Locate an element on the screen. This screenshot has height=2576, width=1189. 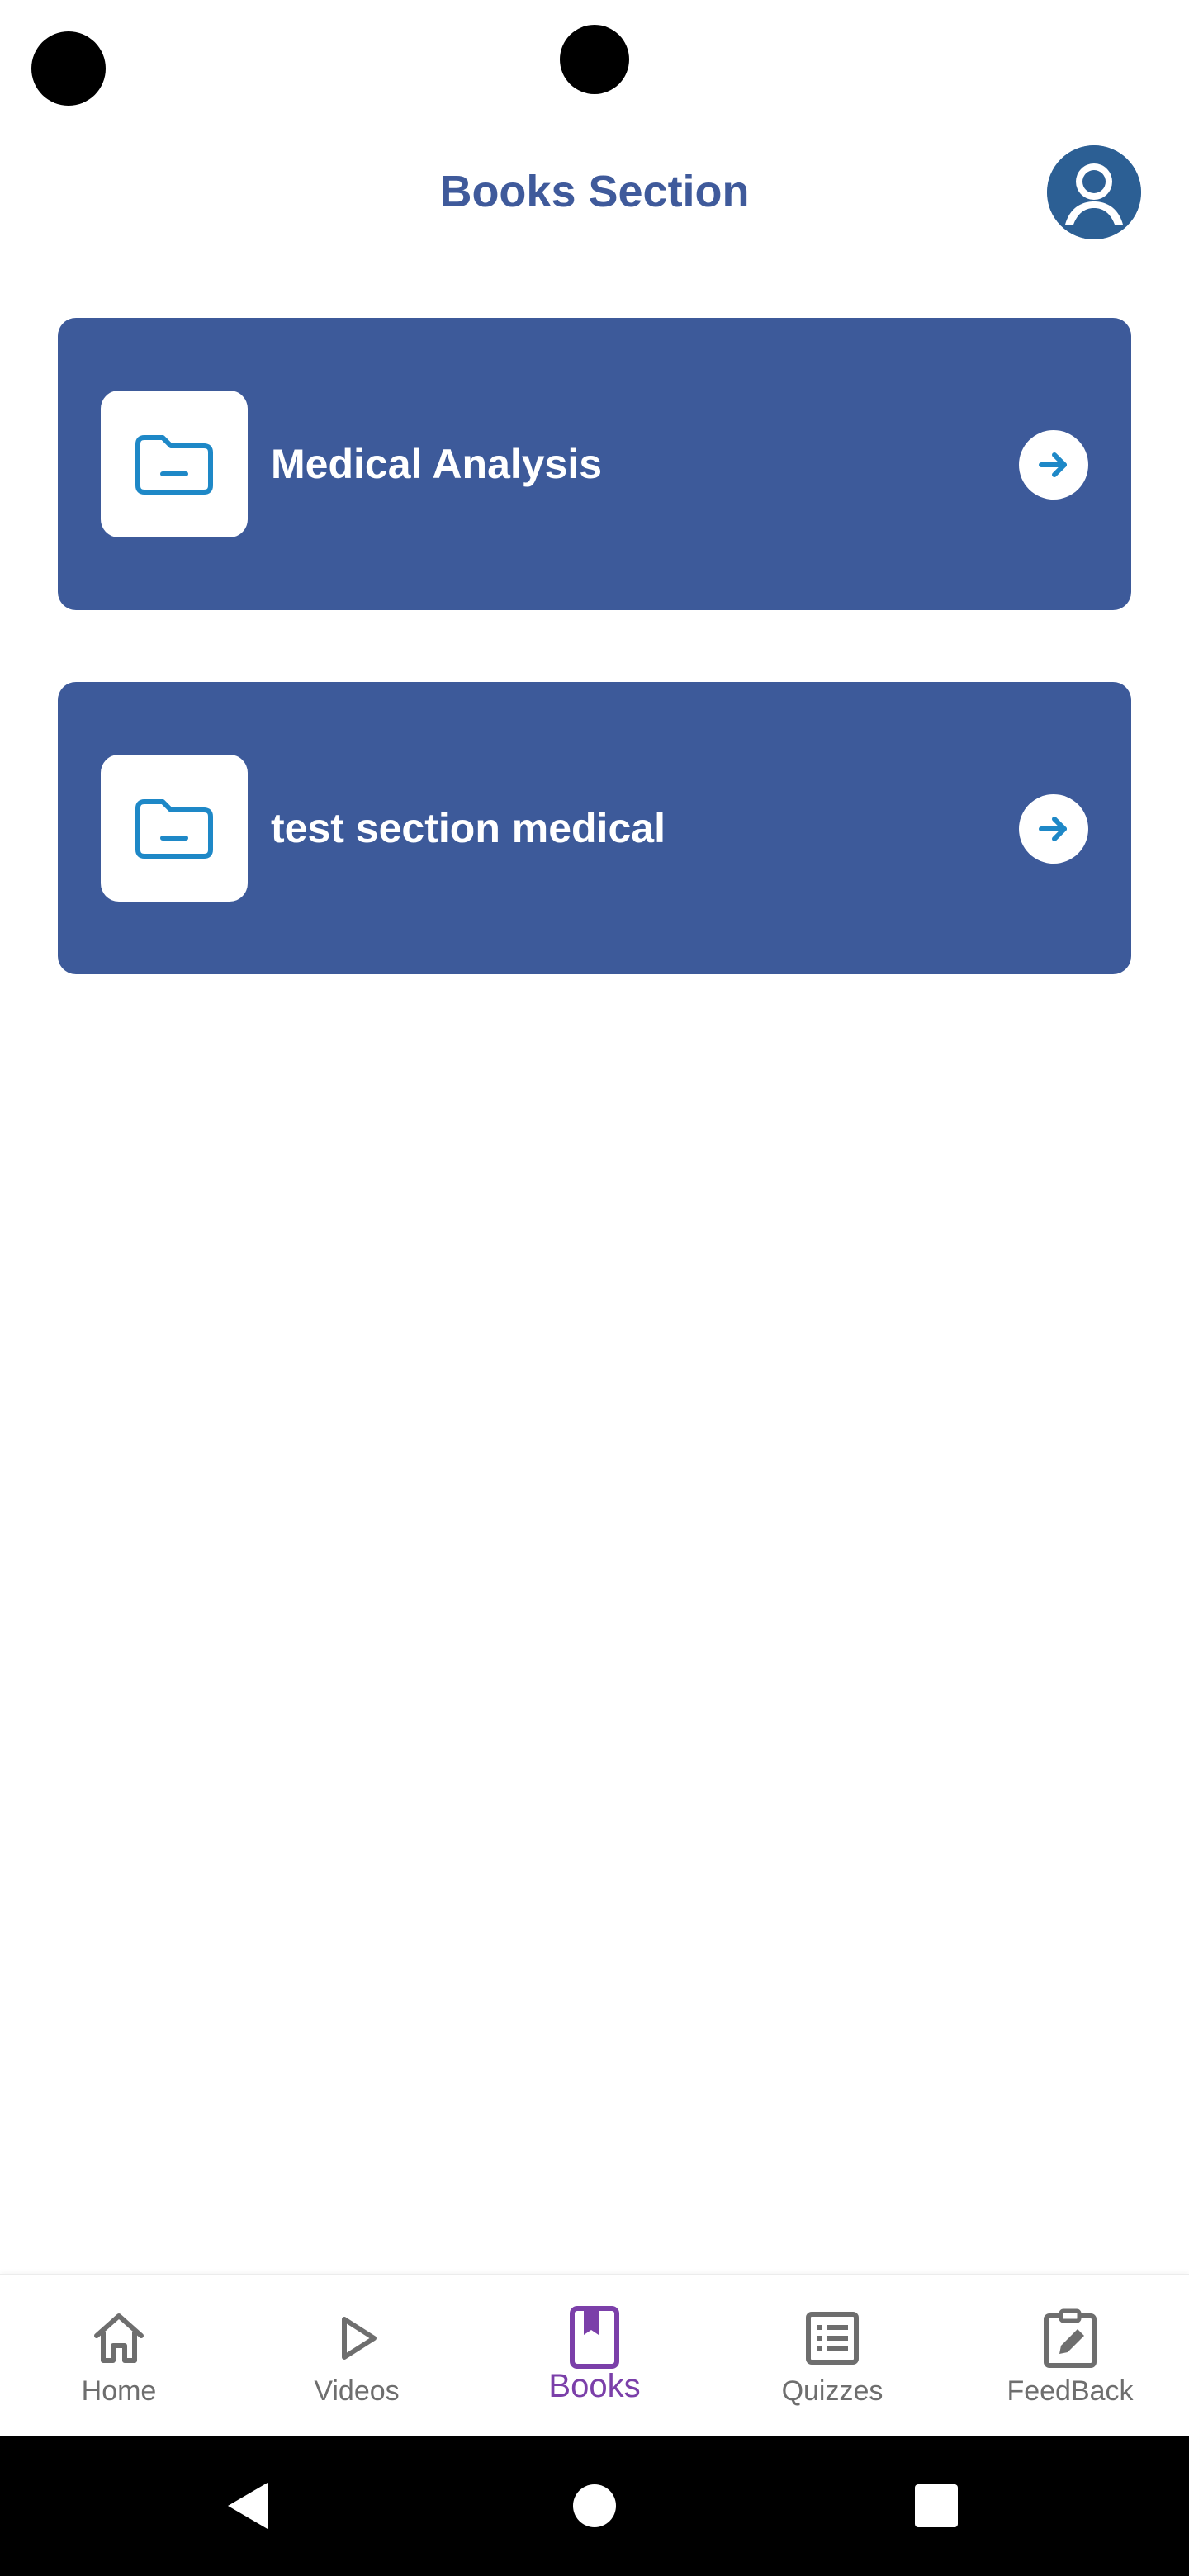
book-icon is located at coordinates (594, 2338).